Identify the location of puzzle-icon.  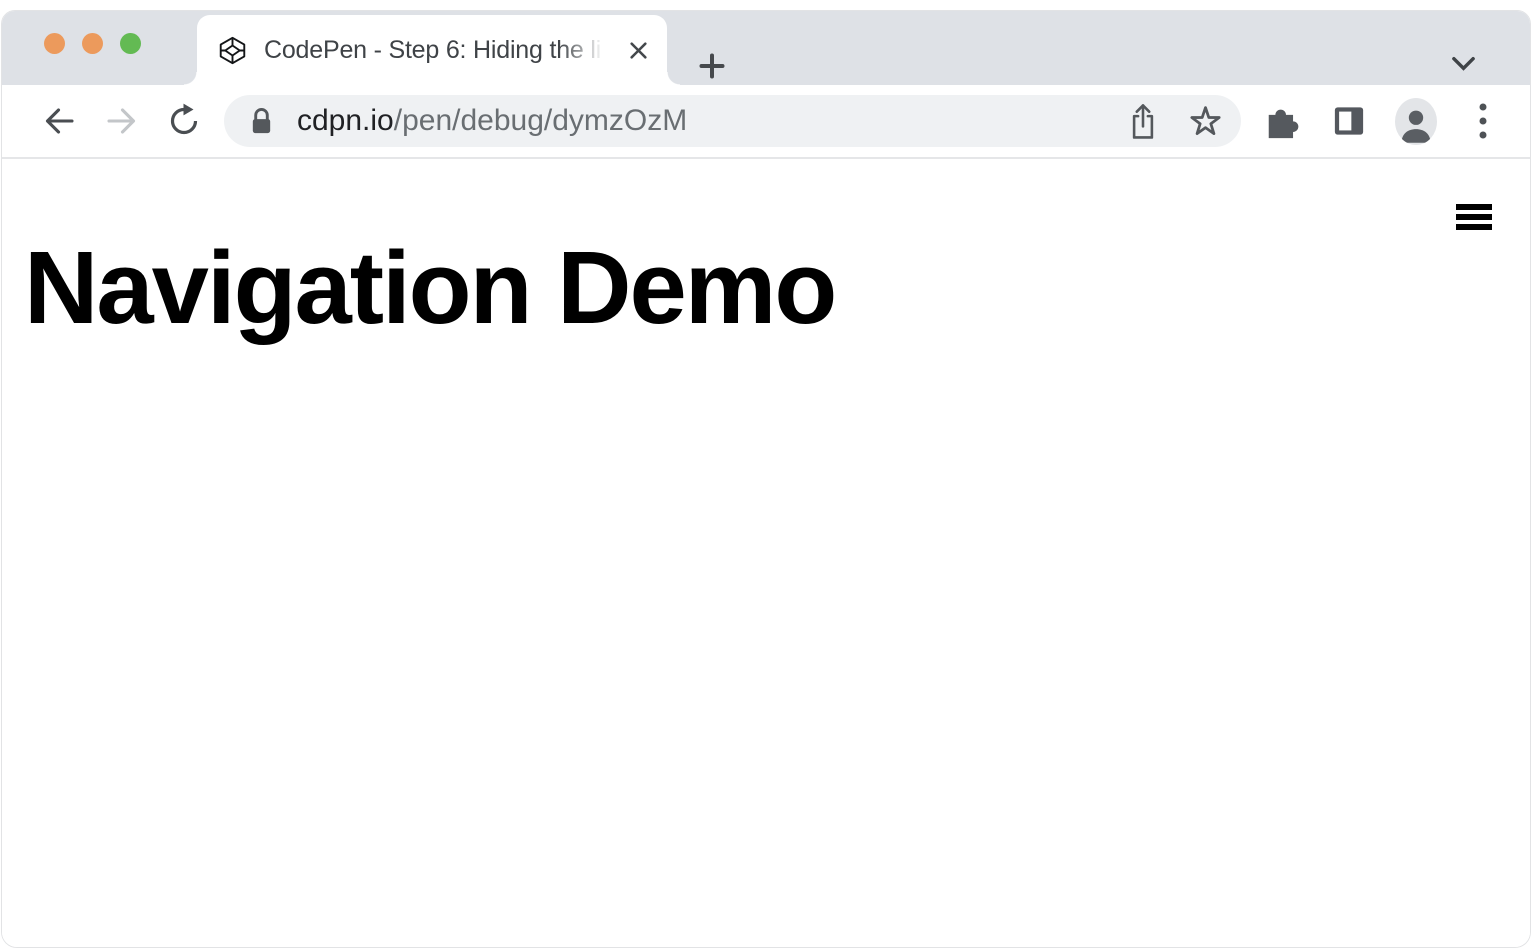
(1282, 121).